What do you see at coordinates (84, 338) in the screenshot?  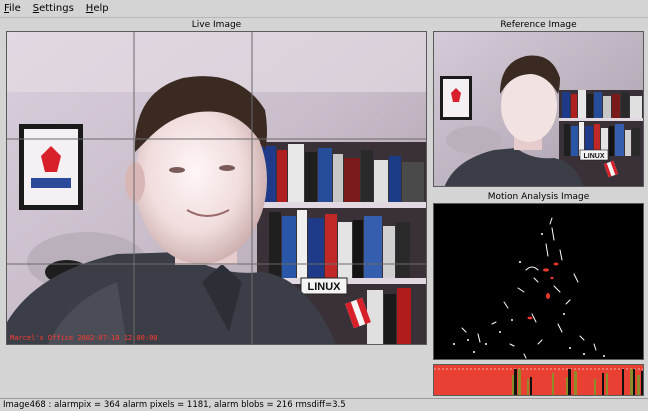 I see `timestamp-overlay: Marcel's Office 2002-07-10 12:00:00` at bounding box center [84, 338].